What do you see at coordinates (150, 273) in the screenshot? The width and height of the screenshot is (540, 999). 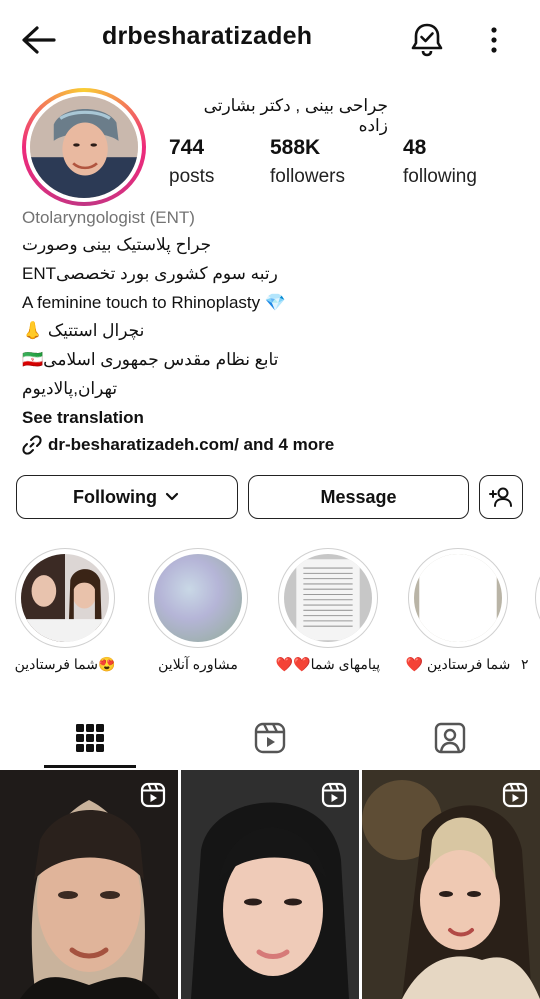 I see `bio-line: رتبه سوم کشوری بورد تخصصیENT` at bounding box center [150, 273].